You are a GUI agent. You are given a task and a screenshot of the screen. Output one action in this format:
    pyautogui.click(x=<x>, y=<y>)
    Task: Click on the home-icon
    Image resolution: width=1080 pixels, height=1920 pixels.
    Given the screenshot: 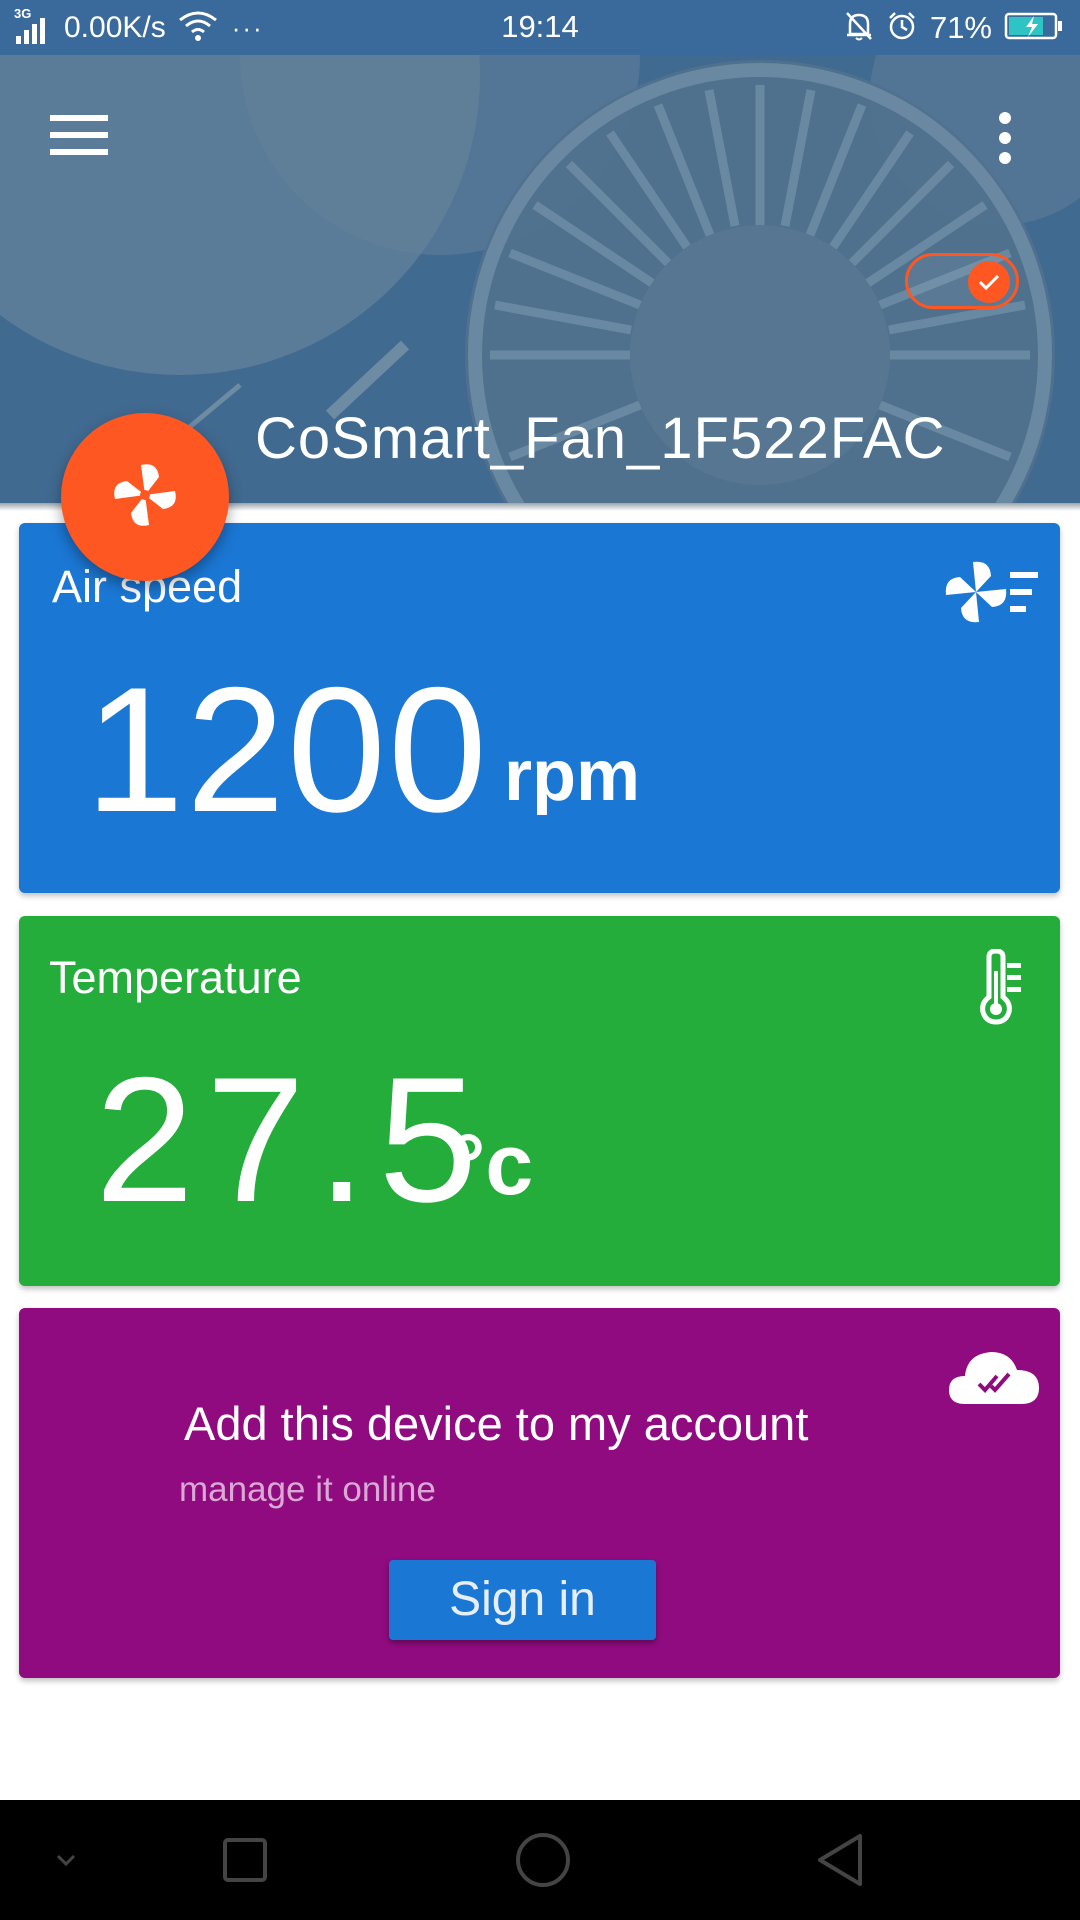 What is the action you would take?
    pyautogui.click(x=543, y=1860)
    